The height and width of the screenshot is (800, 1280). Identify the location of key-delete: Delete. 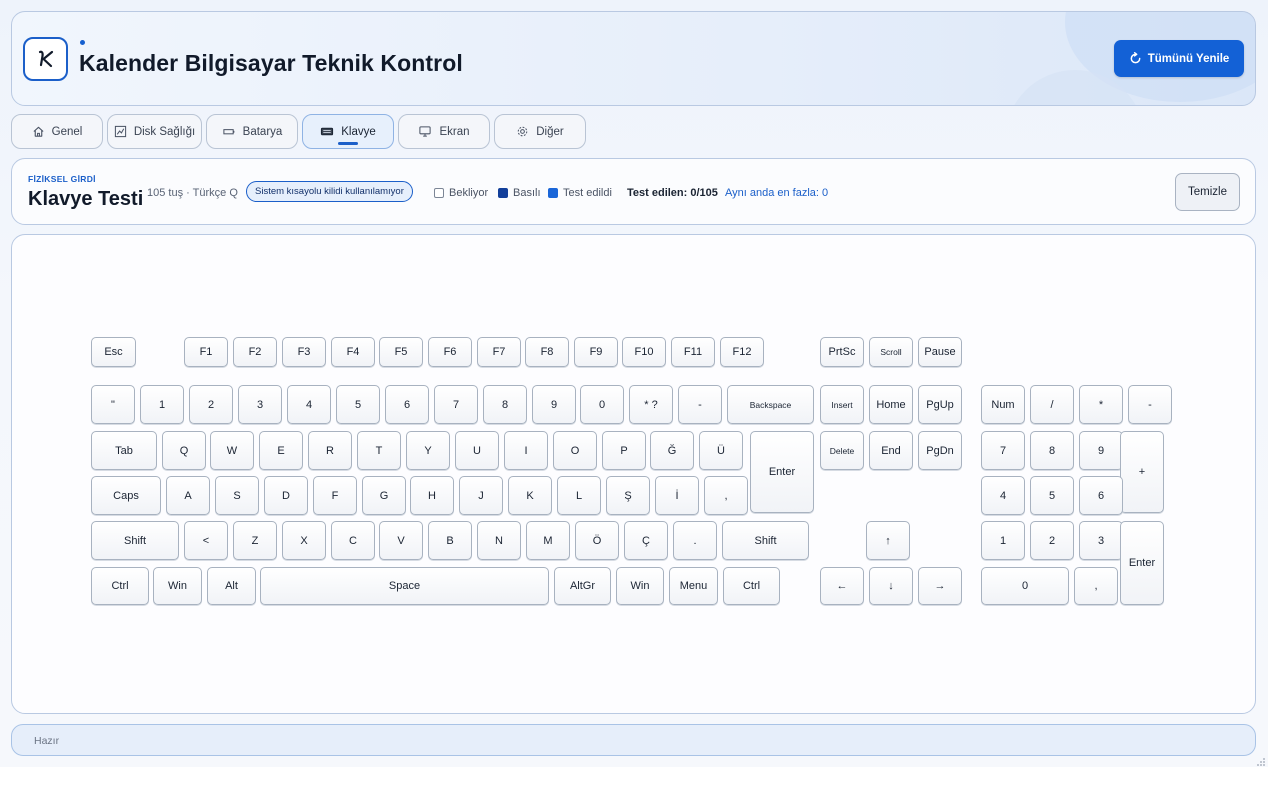
(842, 450).